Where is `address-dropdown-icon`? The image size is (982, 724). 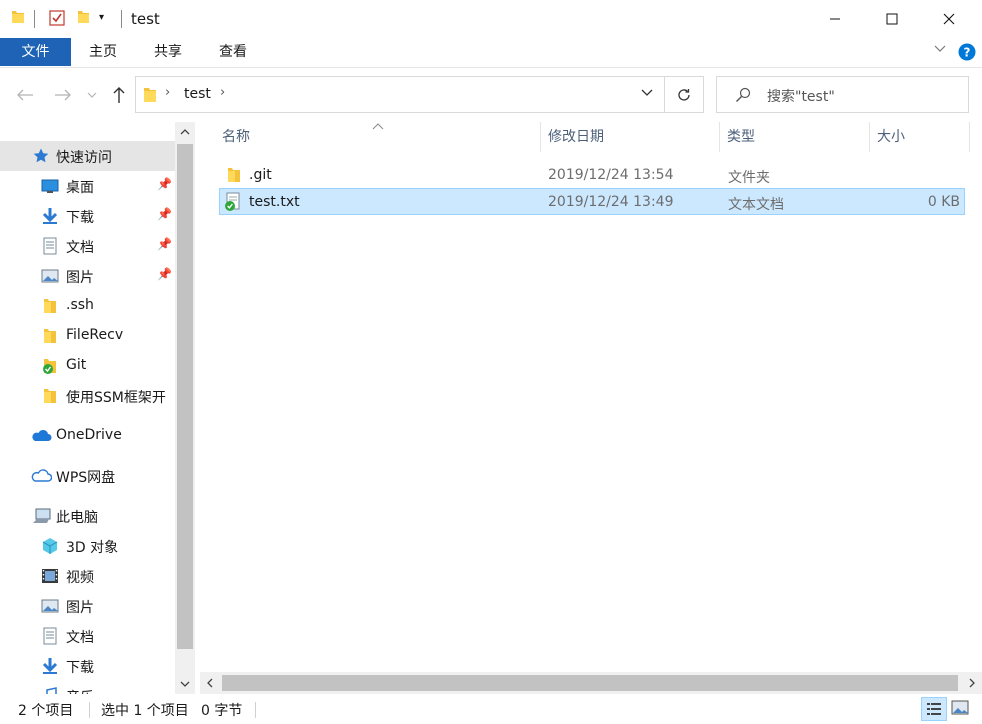 address-dropdown-icon is located at coordinates (647, 95).